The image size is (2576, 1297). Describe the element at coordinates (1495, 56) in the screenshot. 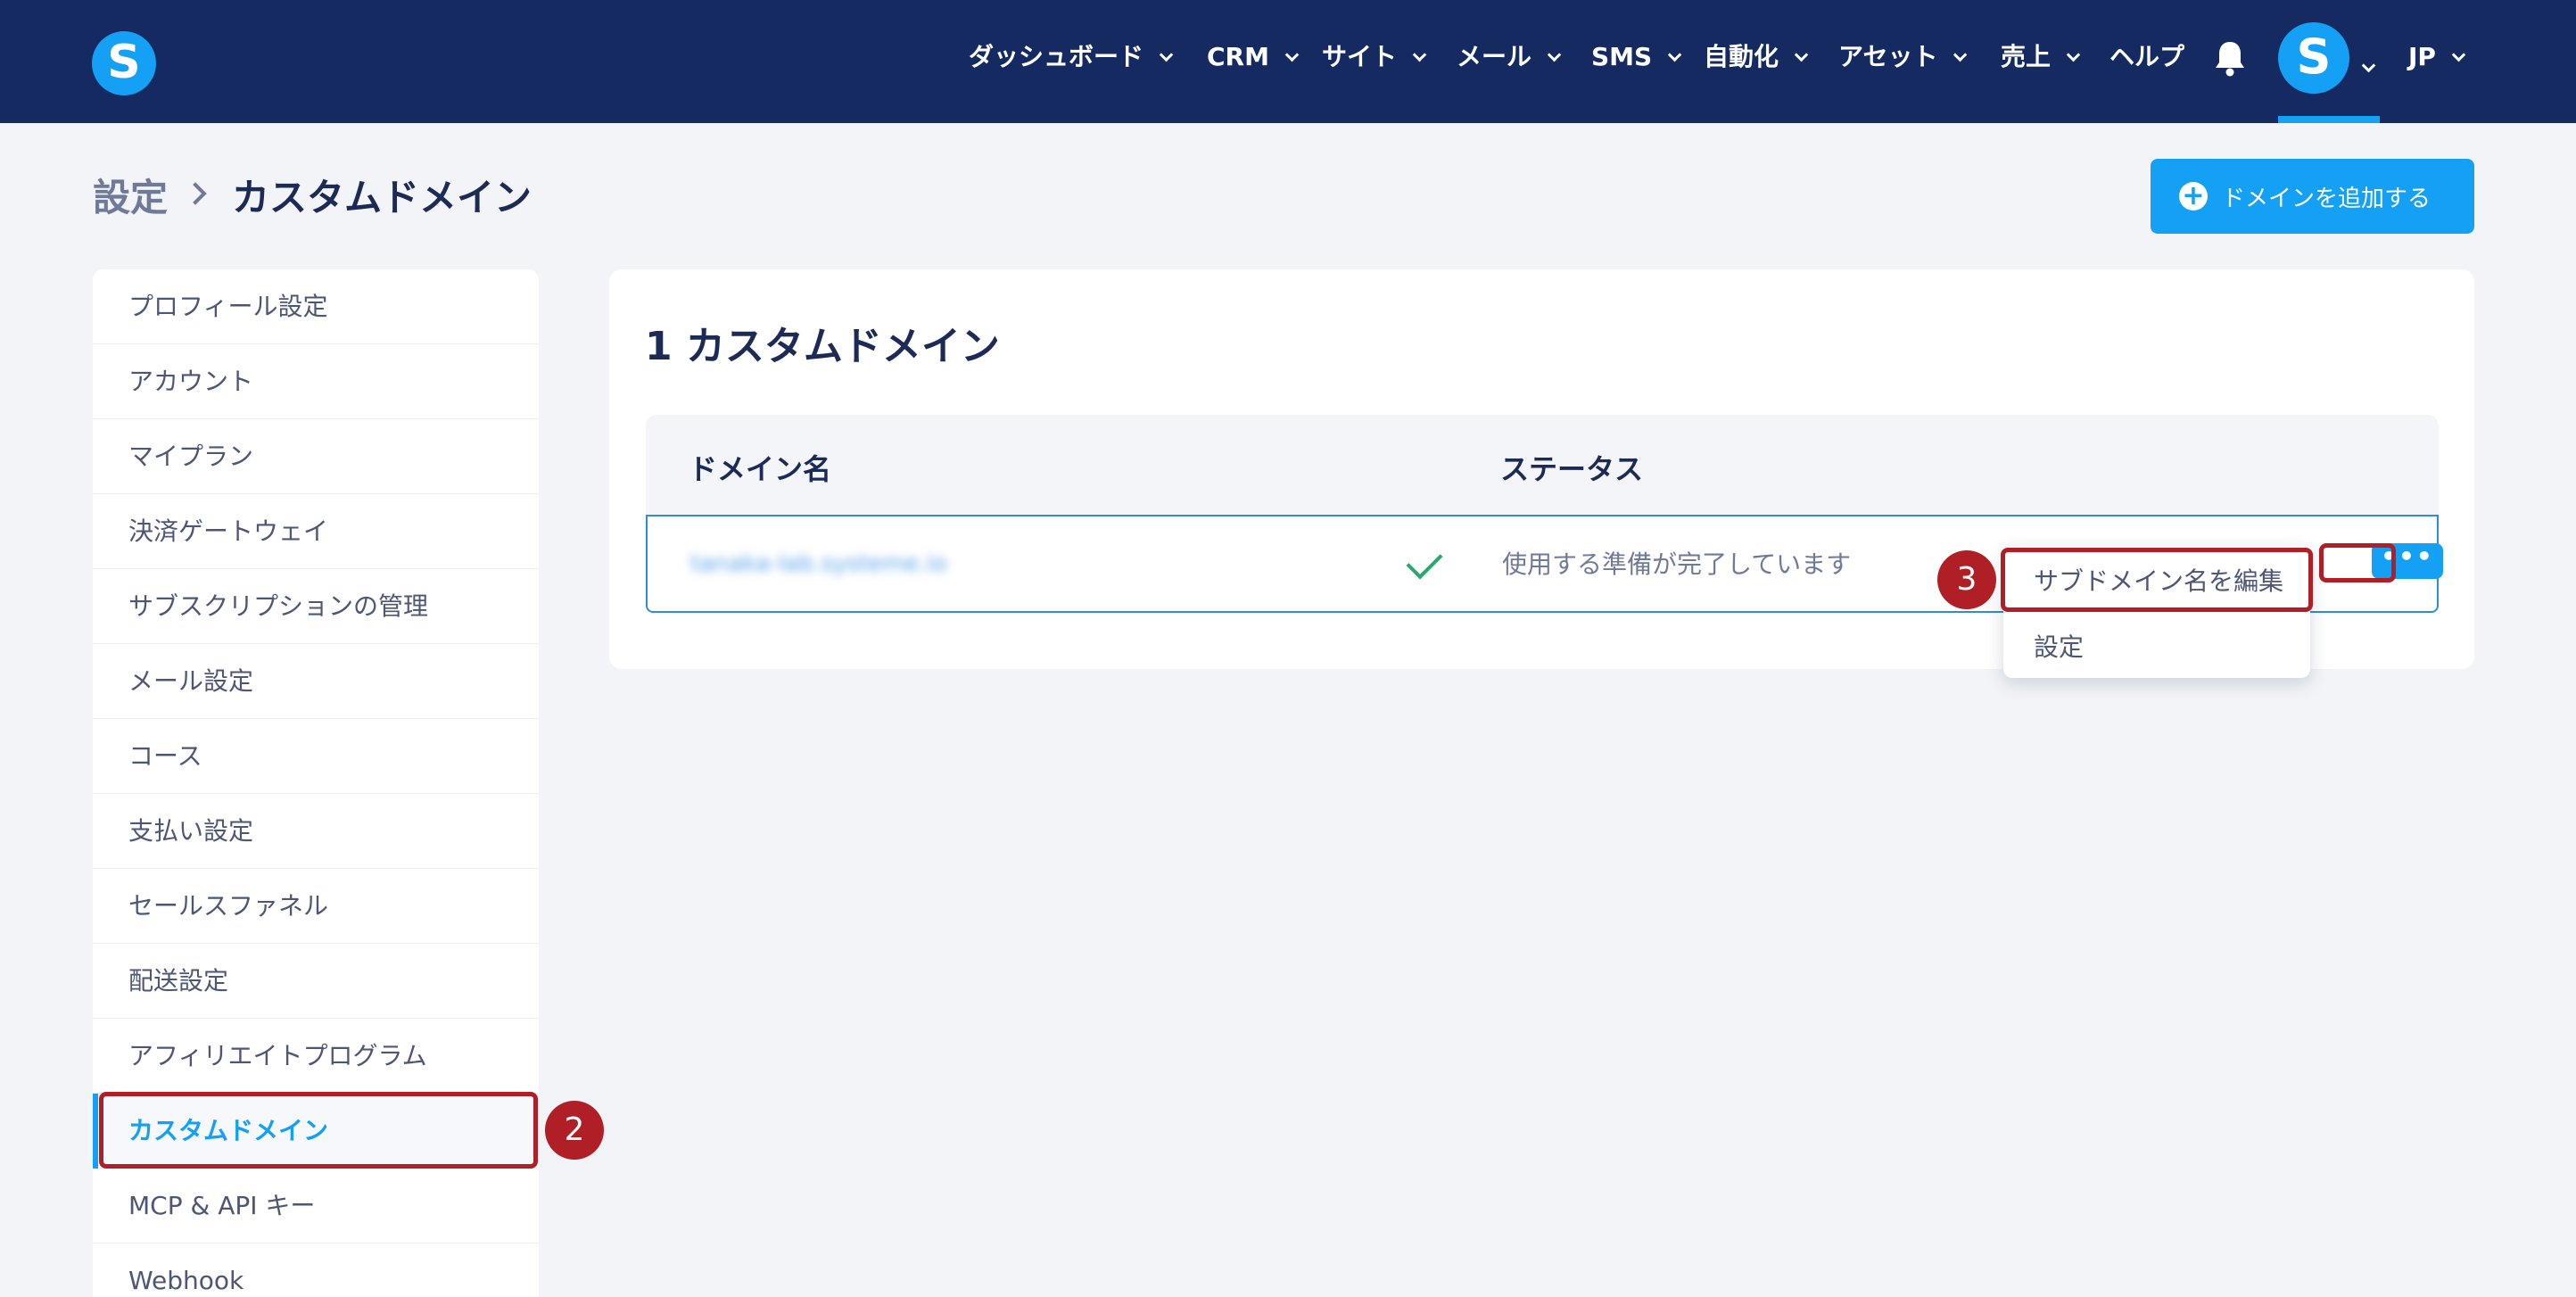

I see `nav-mail-label: メール` at that location.